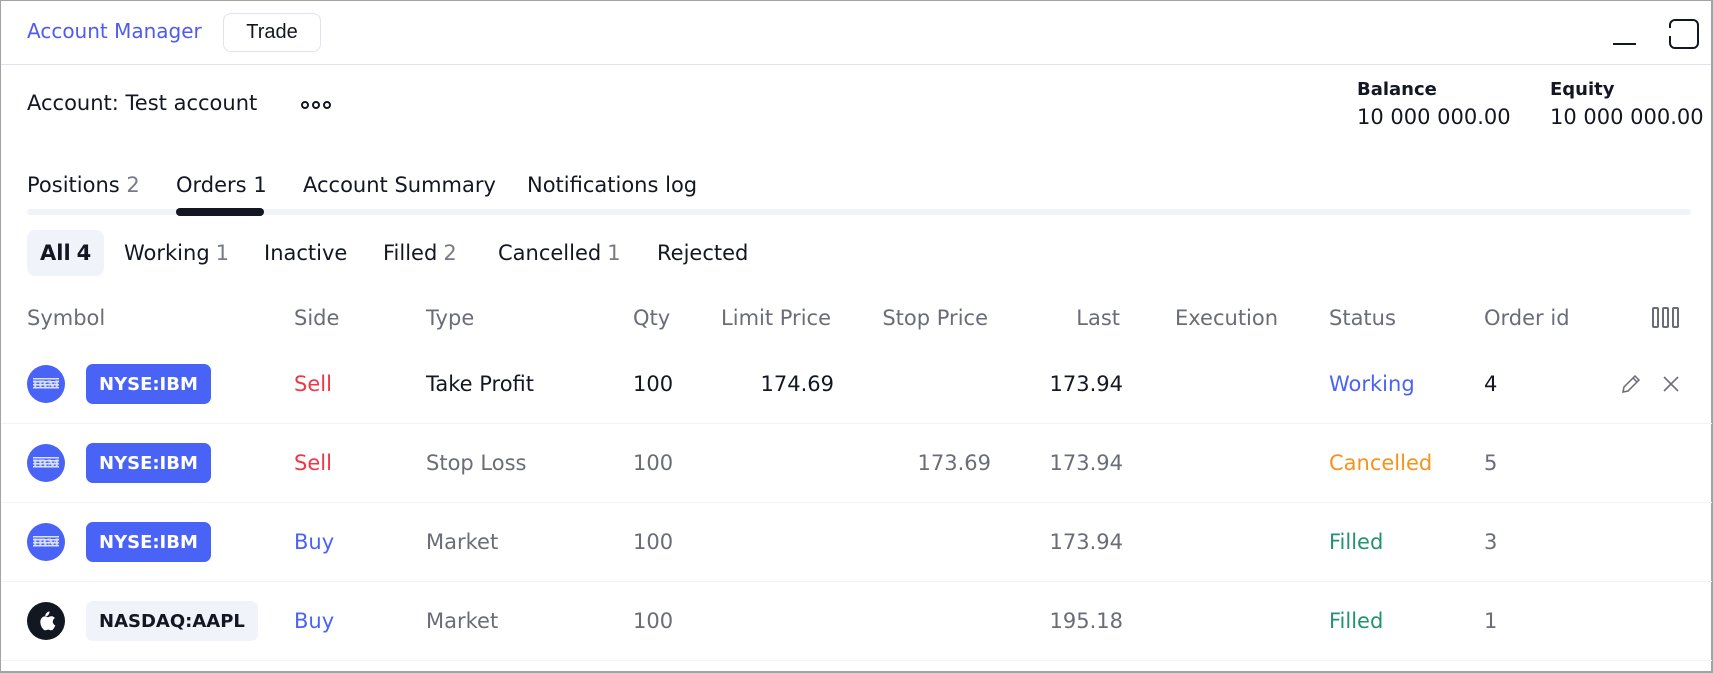 This screenshot has width=1713, height=673. Describe the element at coordinates (46, 621) in the screenshot. I see `apple-logo-icon` at that location.